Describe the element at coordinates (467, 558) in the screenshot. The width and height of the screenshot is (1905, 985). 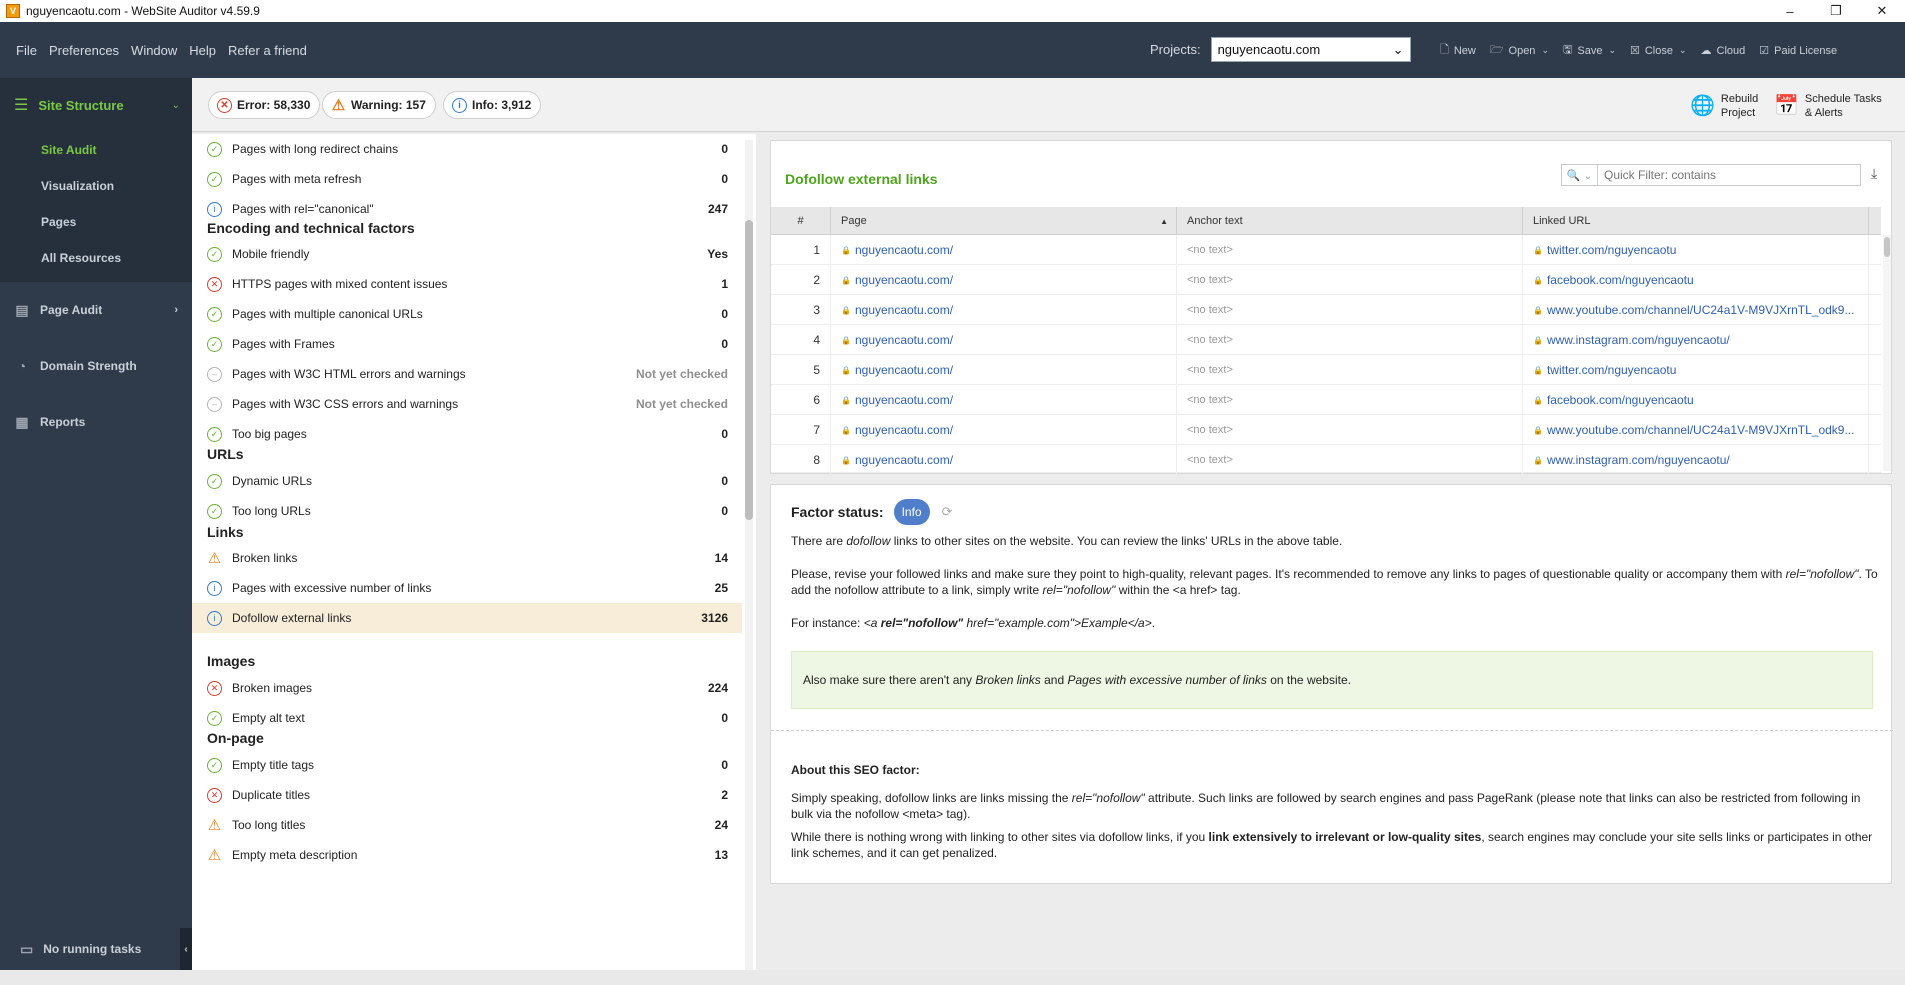
I see `factor-row: ⚠ Broken links 14` at that location.